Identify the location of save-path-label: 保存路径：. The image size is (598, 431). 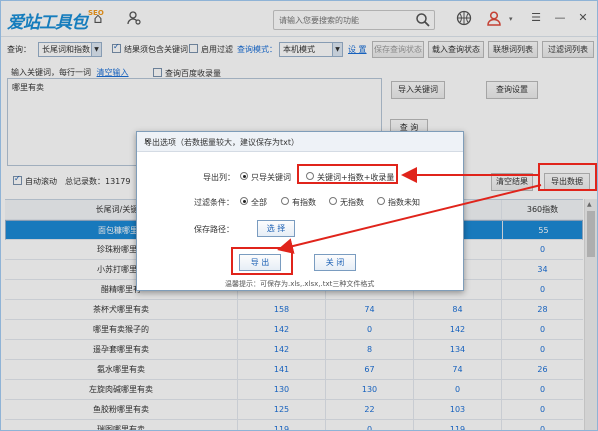
(214, 229).